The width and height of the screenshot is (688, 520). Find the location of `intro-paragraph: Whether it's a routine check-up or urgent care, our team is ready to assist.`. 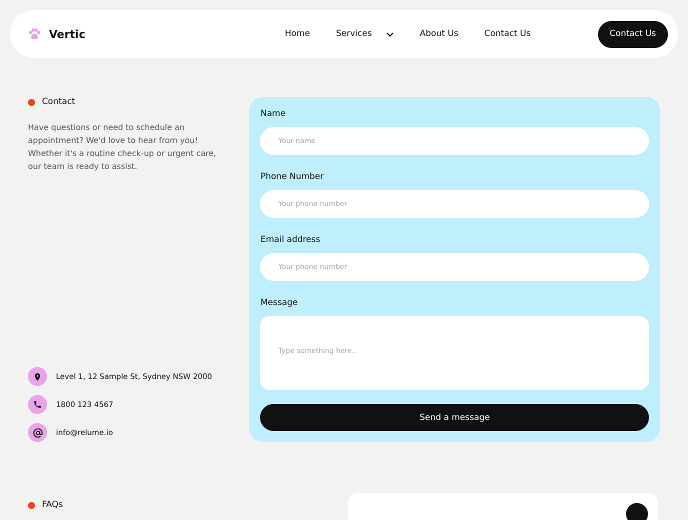

intro-paragraph: Whether it's a routine check-up or urgent care, our team is ready to assist. is located at coordinates (123, 160).